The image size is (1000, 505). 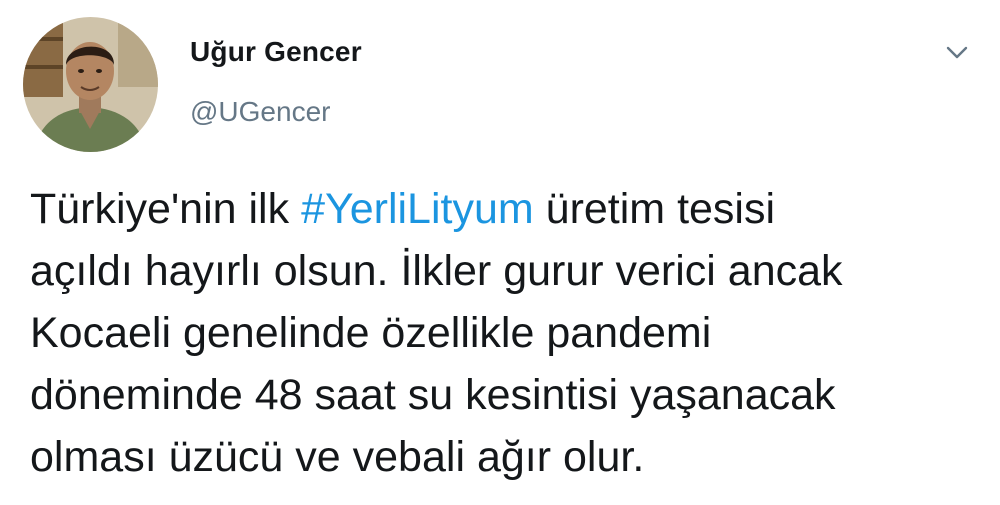 What do you see at coordinates (433, 395) in the screenshot?
I see `tweet-text-line: döneminde 48 saat su kesintisi yaşanacak` at bounding box center [433, 395].